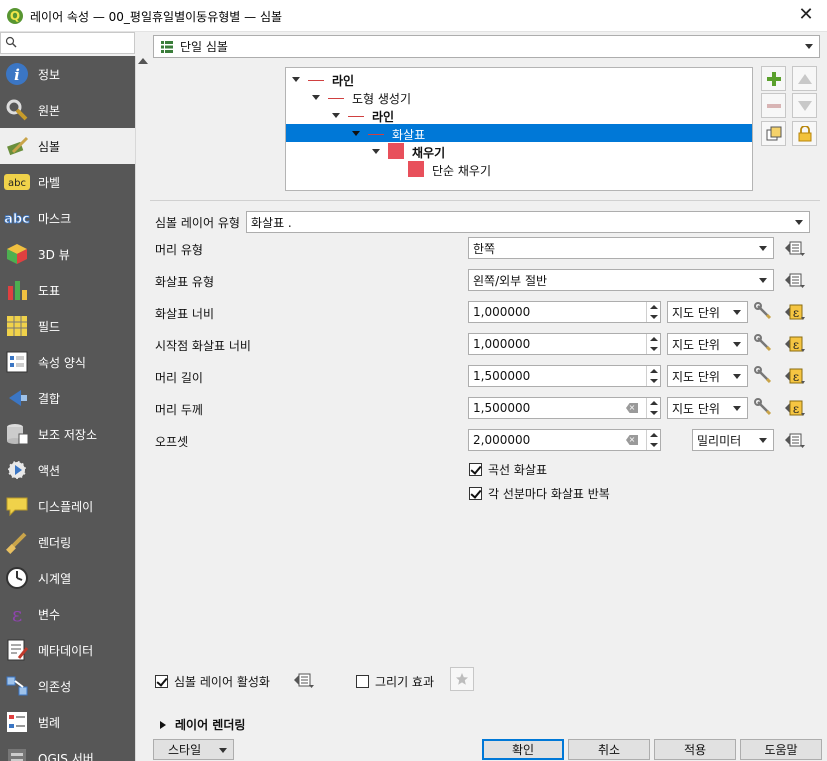 Image resolution: width=827 pixels, height=761 pixels. I want to click on head-thickness-unit-select: 지도 단위, so click(707, 408).